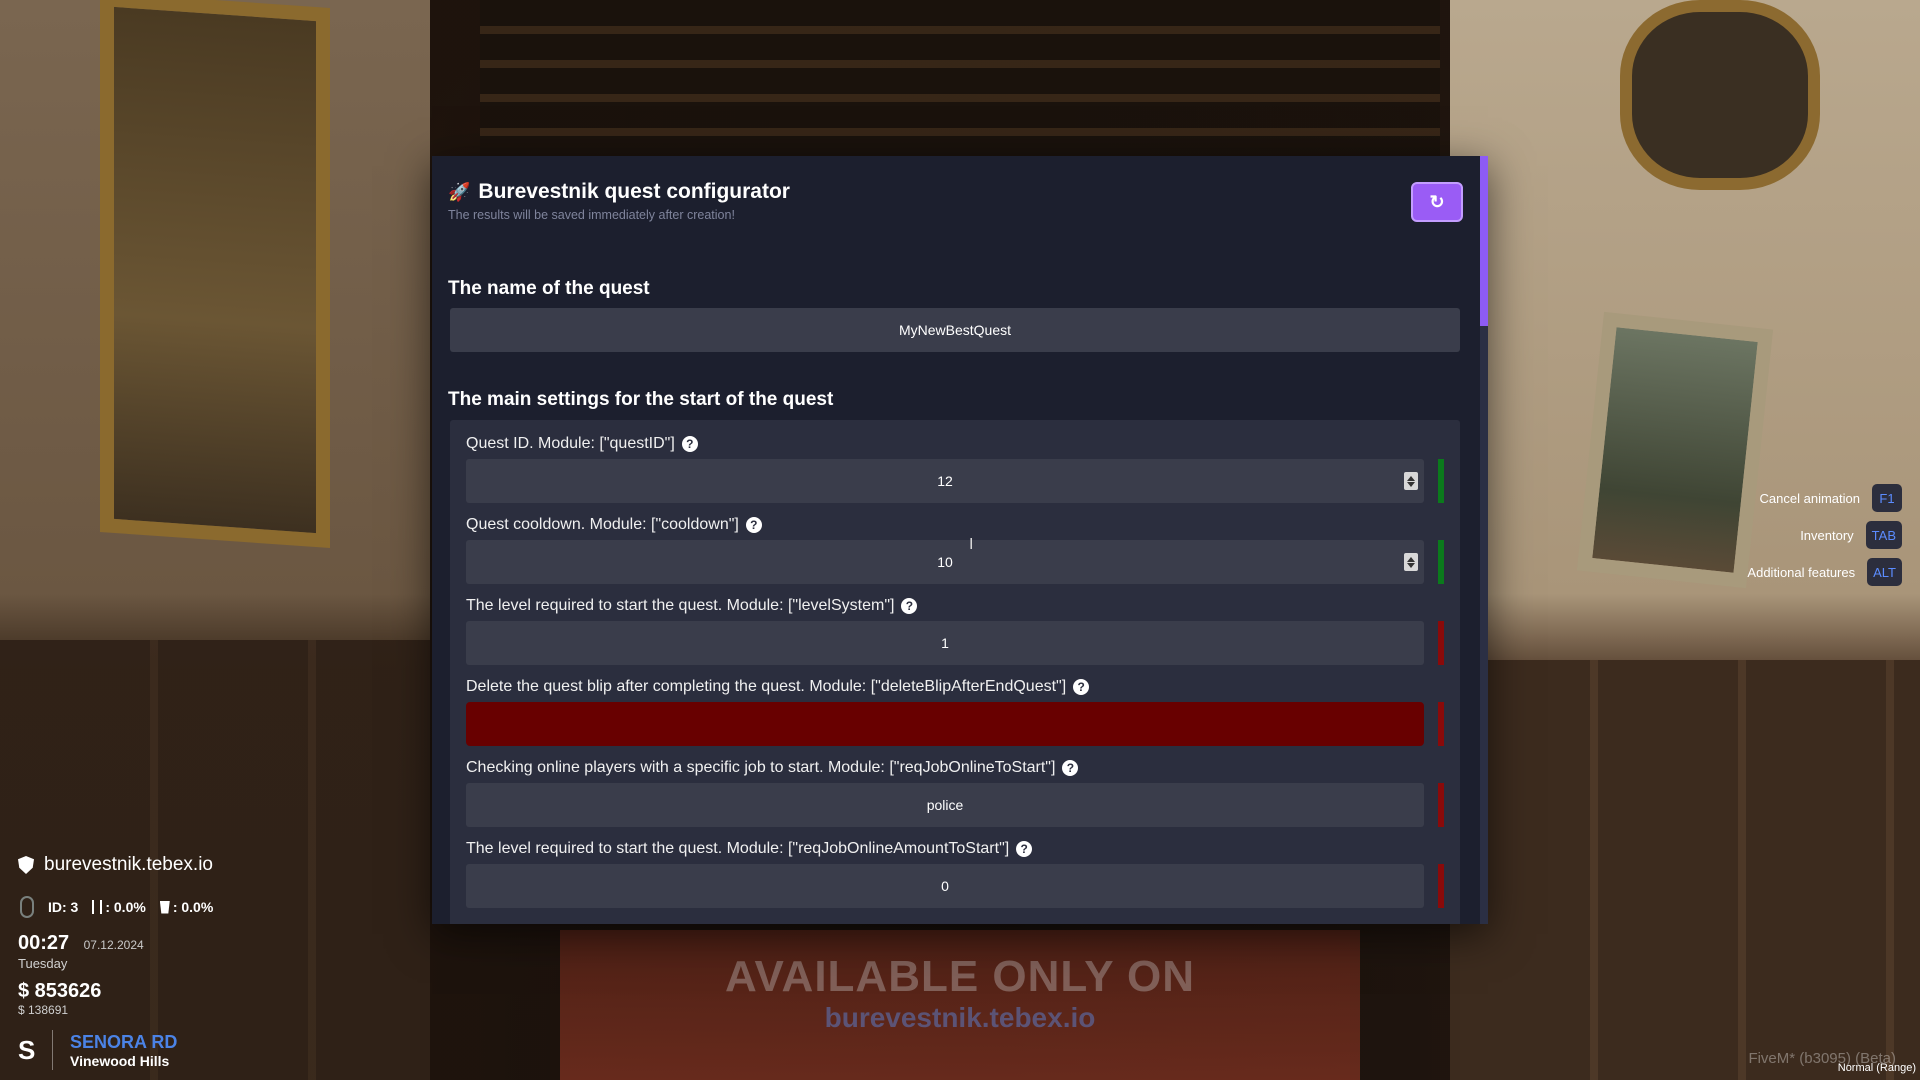  I want to click on shield-icon, so click(26, 865).